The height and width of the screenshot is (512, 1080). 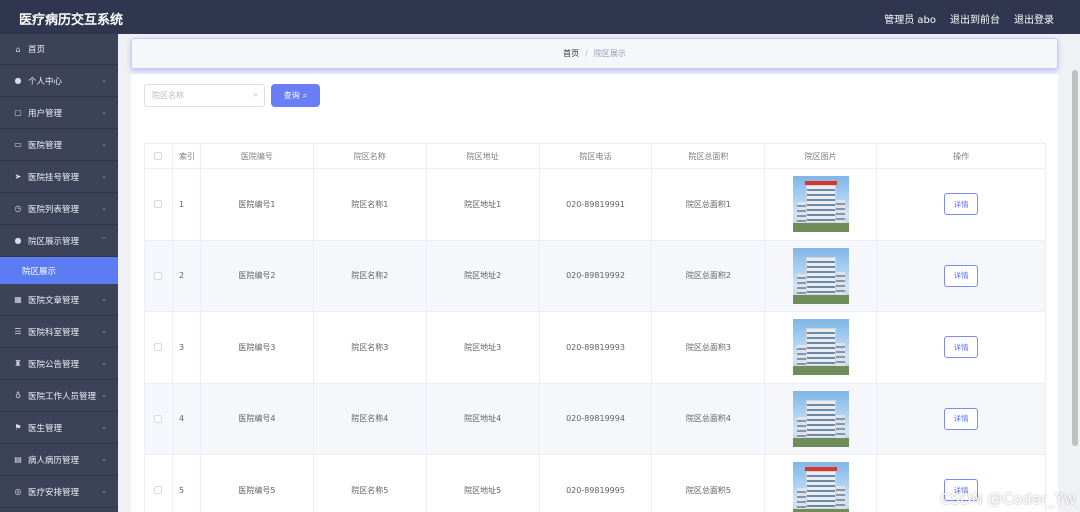 I want to click on list-icon: ▤, so click(x=18, y=459).